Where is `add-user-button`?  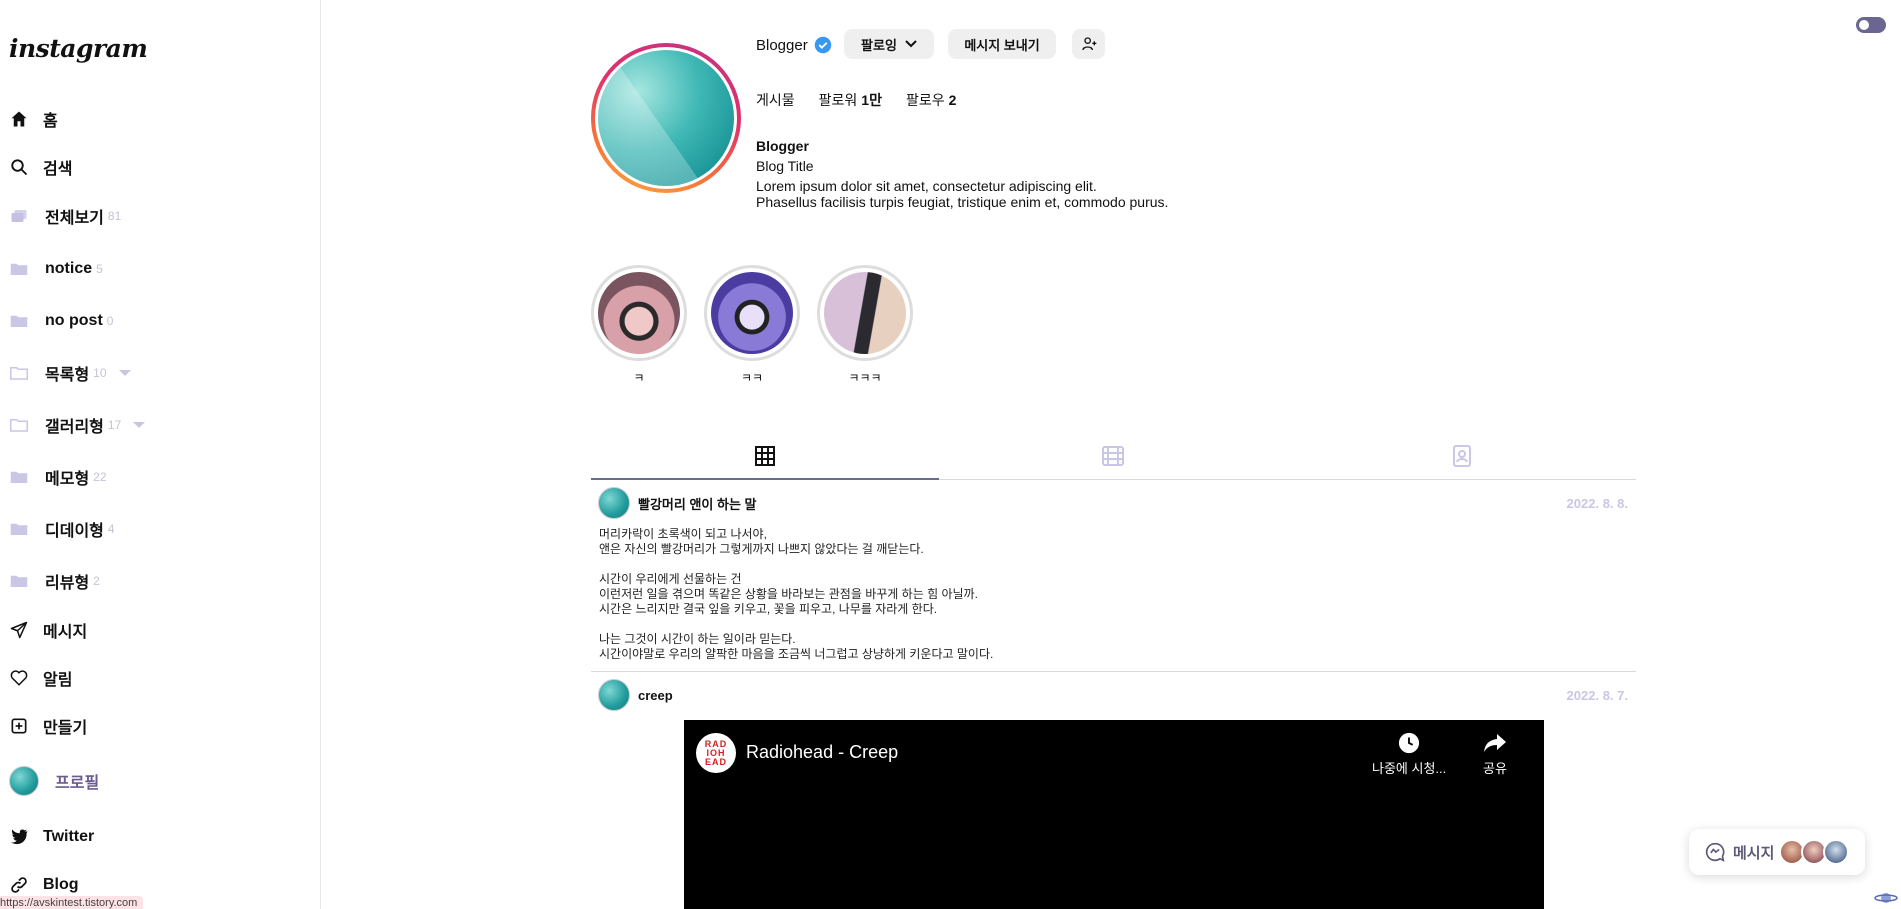 add-user-button is located at coordinates (1088, 44).